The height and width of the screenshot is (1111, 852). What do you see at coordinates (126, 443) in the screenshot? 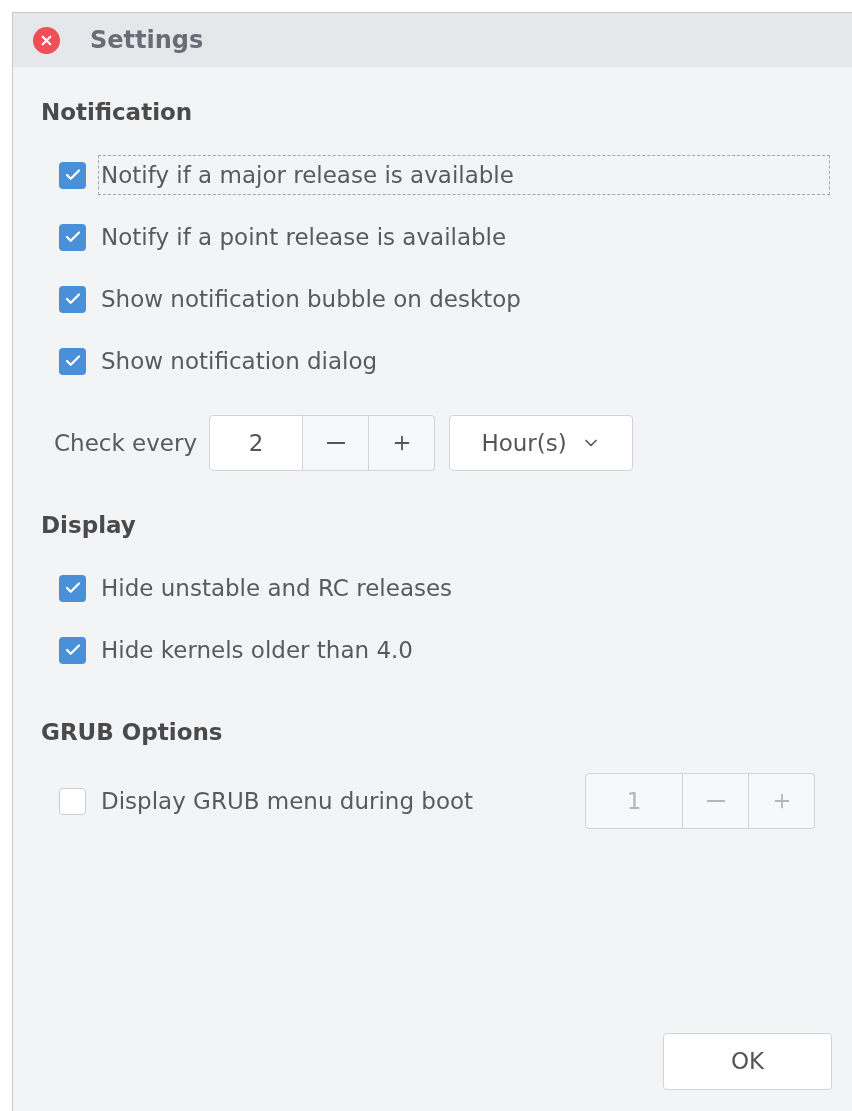
I see `interval-label: Check every` at bounding box center [126, 443].